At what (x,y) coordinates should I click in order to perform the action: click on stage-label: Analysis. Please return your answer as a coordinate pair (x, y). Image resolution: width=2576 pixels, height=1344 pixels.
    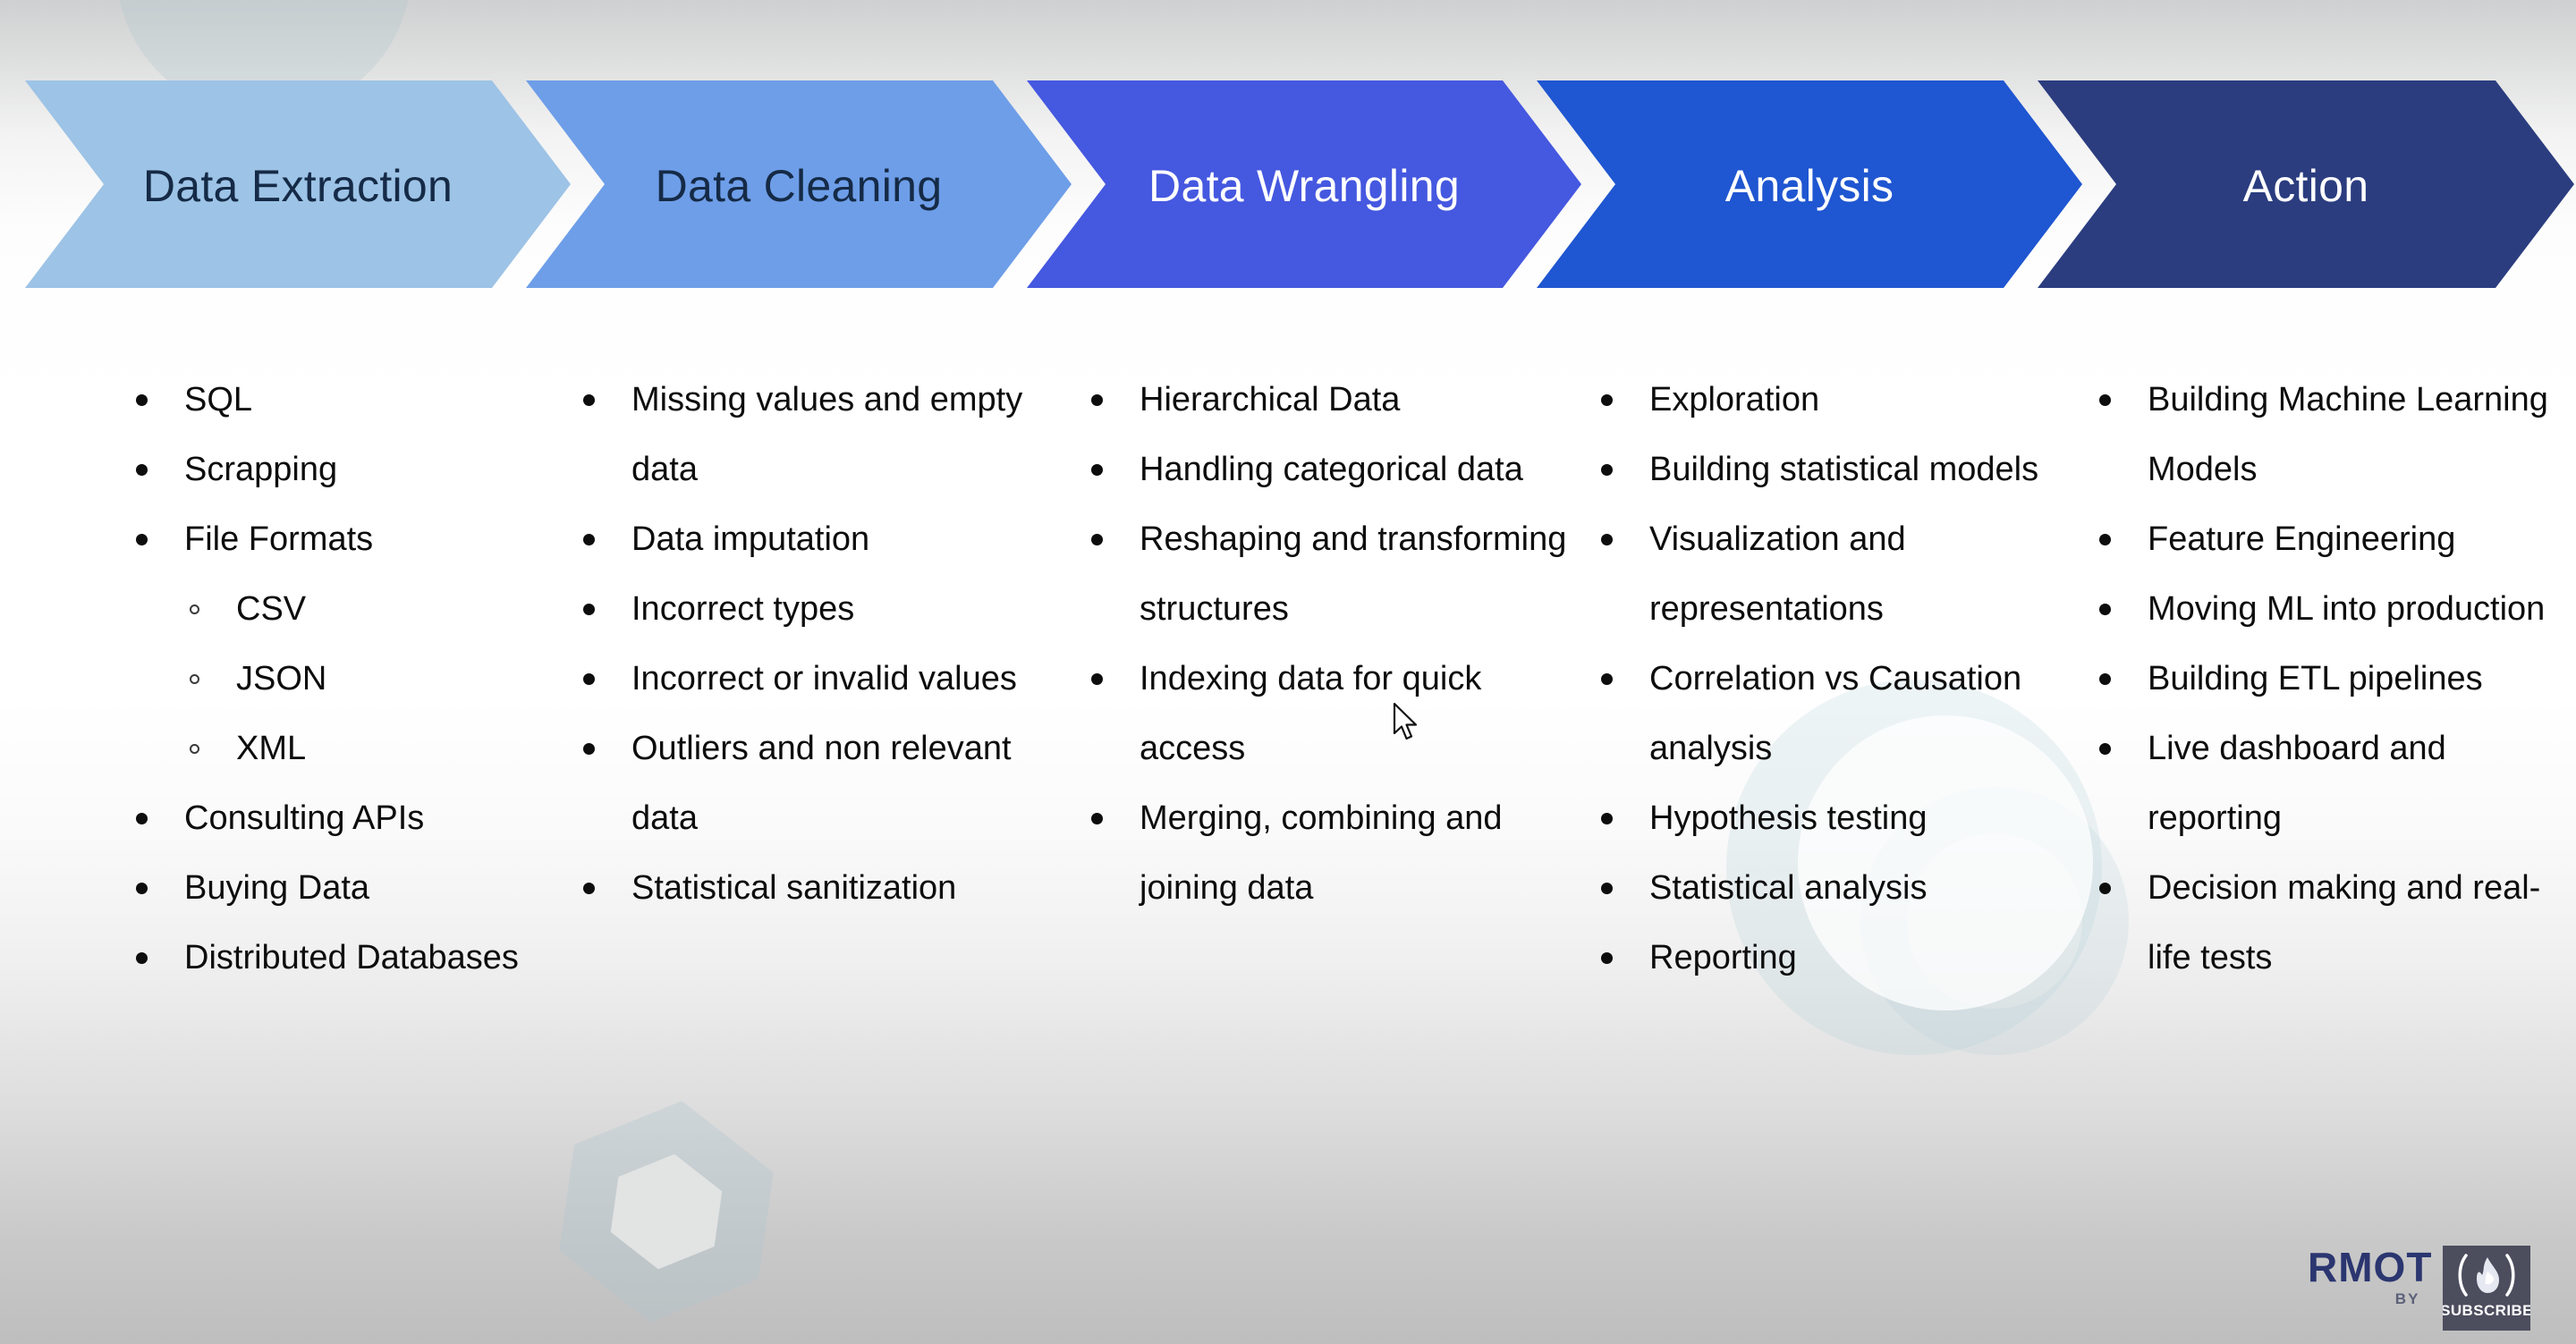
    Looking at the image, I should click on (1809, 186).